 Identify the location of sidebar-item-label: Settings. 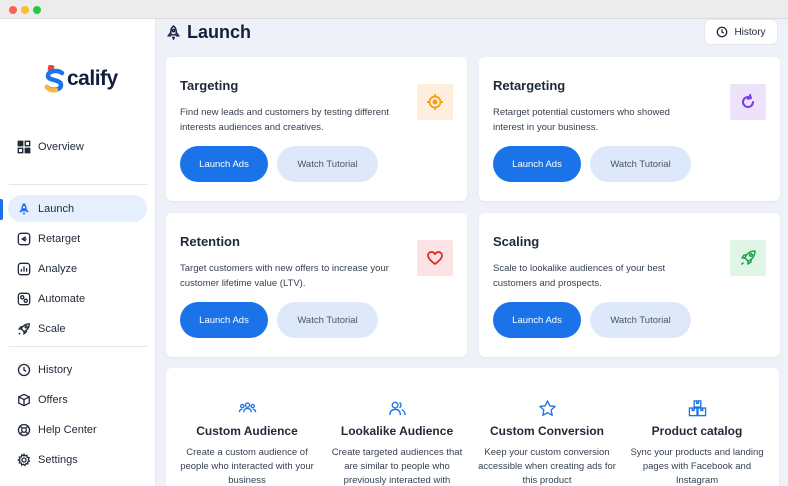
(58, 459).